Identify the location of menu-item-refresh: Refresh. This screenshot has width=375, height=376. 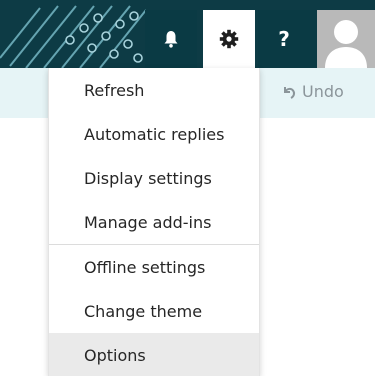
(154, 90).